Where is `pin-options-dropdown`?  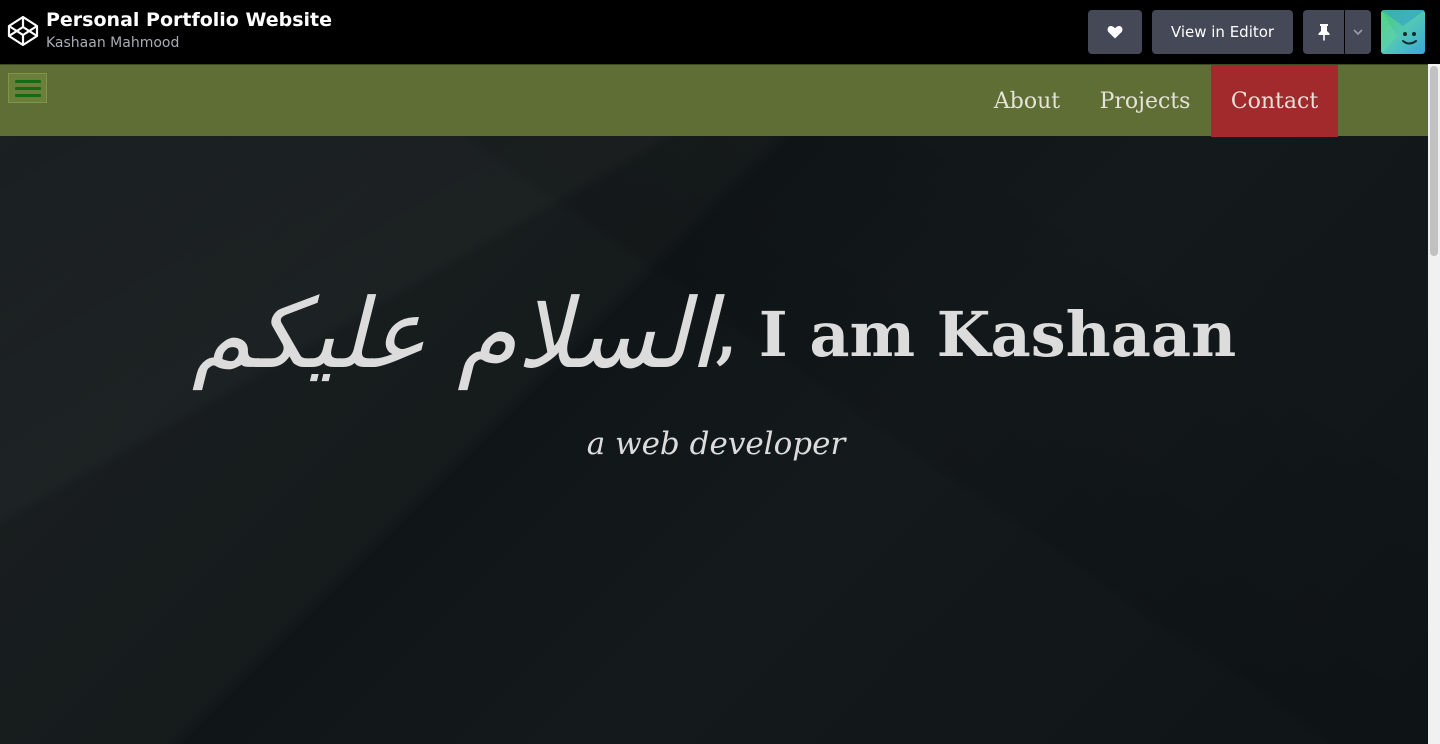 pin-options-dropdown is located at coordinates (1358, 32).